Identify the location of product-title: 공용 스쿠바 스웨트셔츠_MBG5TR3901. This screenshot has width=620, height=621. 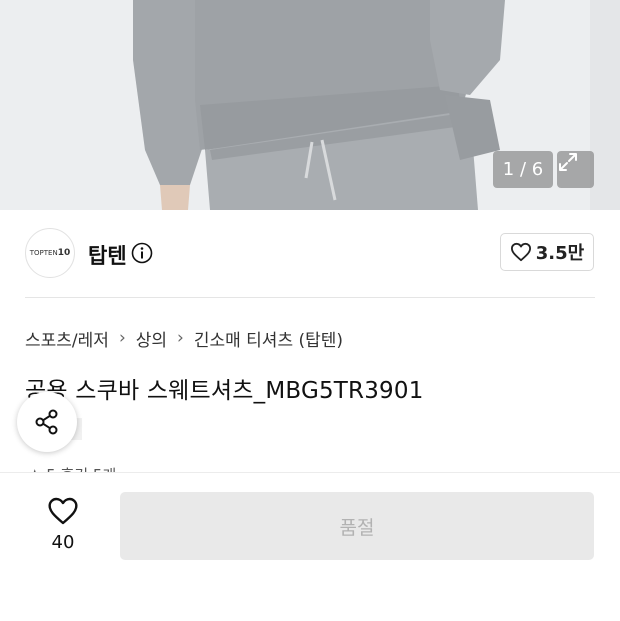
(224, 391).